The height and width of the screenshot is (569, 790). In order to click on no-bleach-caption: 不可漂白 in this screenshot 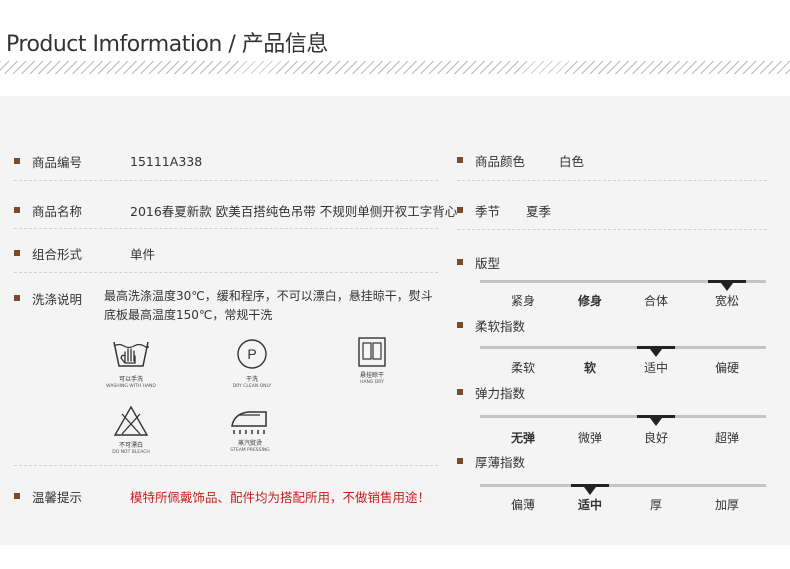, I will do `click(130, 445)`.